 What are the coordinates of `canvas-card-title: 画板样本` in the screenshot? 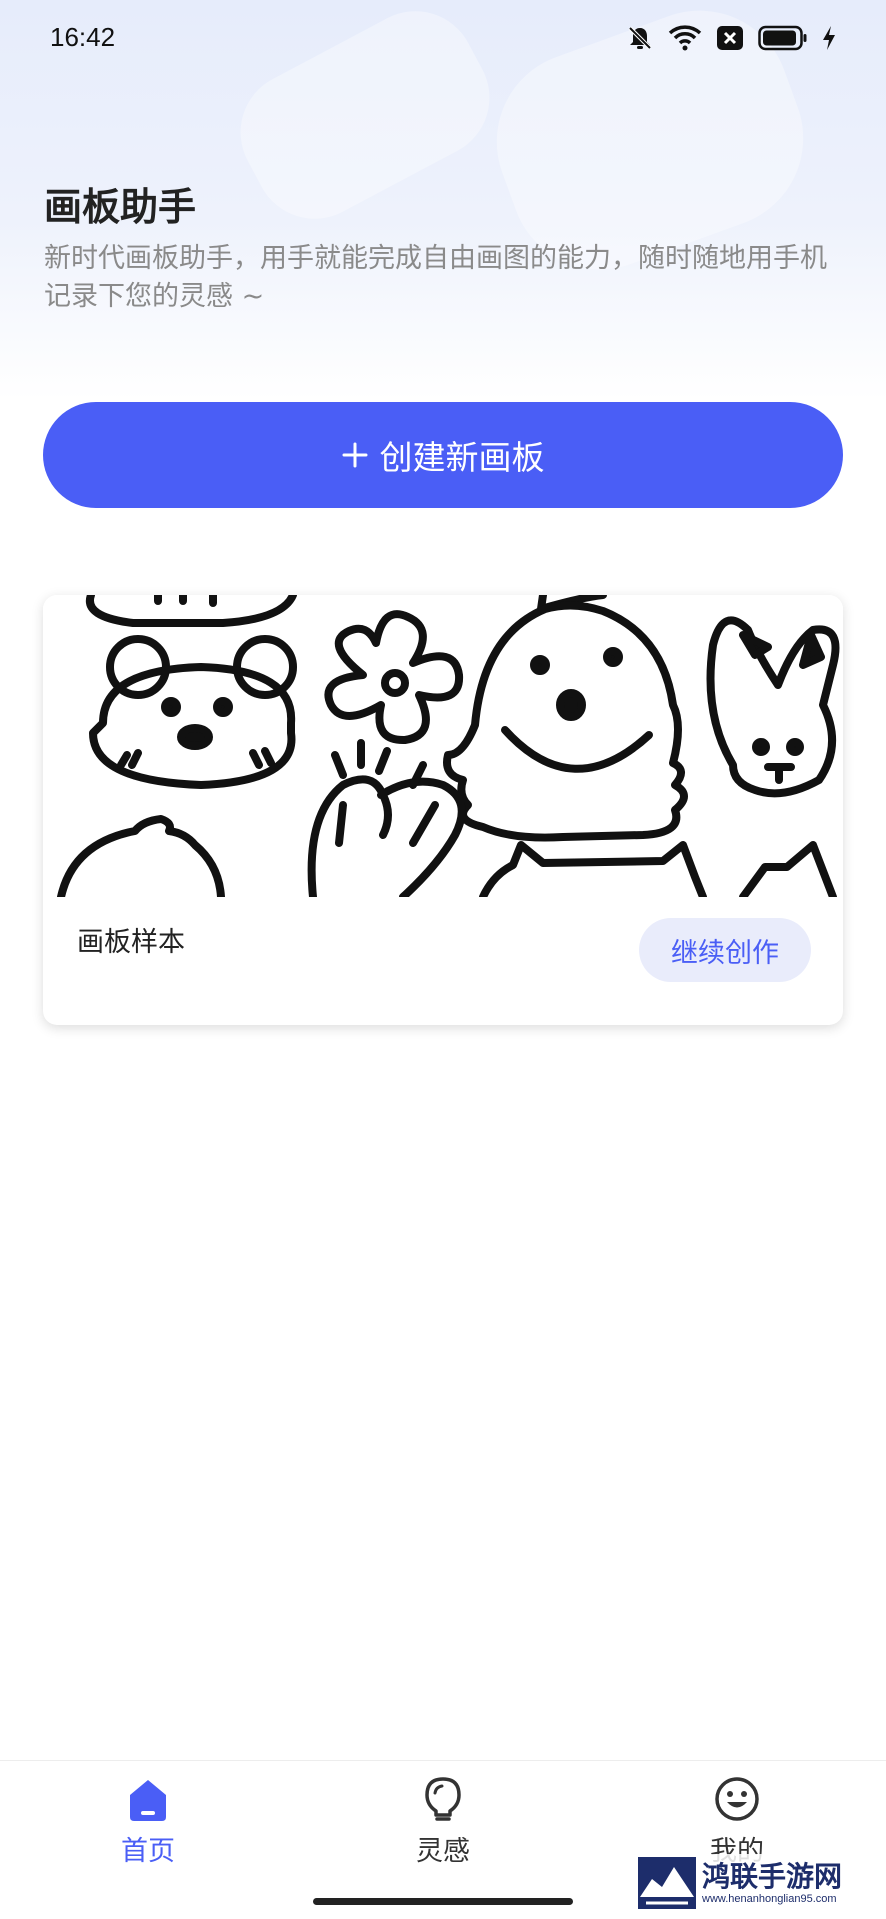 It's located at (131, 942).